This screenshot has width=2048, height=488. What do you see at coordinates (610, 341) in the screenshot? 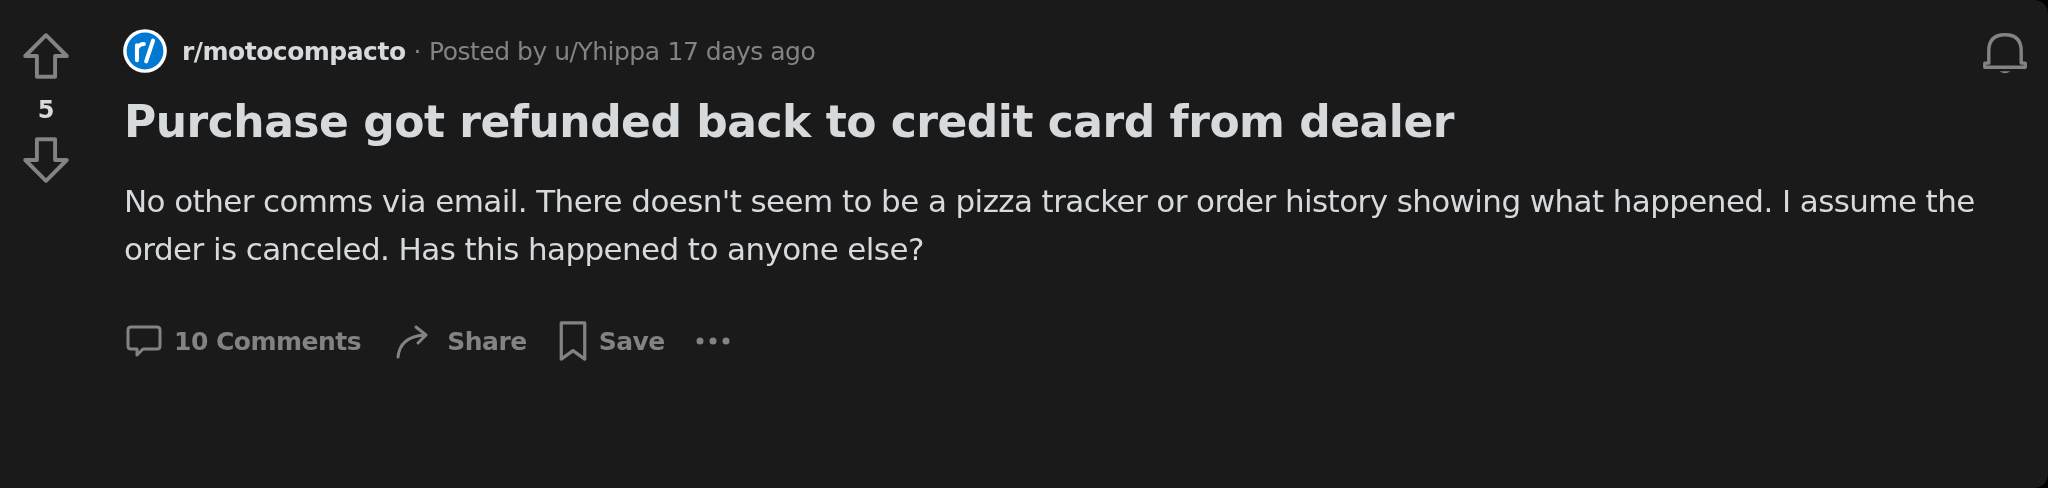
I see `save-button: Save` at bounding box center [610, 341].